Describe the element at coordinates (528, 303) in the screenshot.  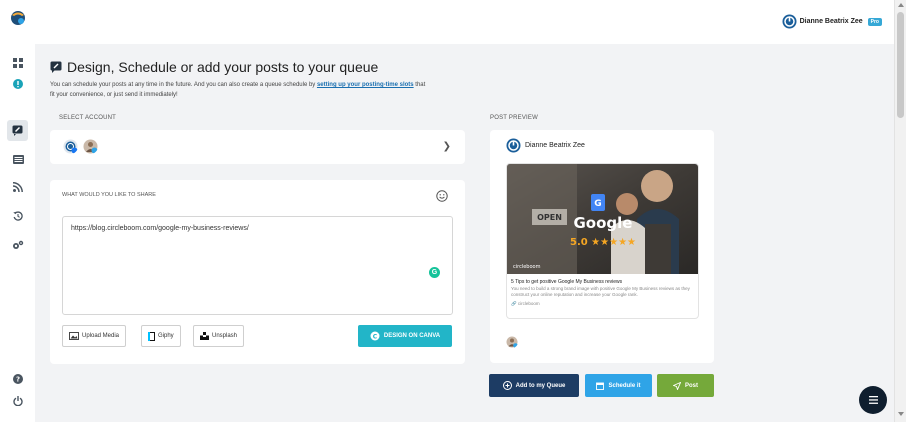
I see `link-domain-text: circleboom` at that location.